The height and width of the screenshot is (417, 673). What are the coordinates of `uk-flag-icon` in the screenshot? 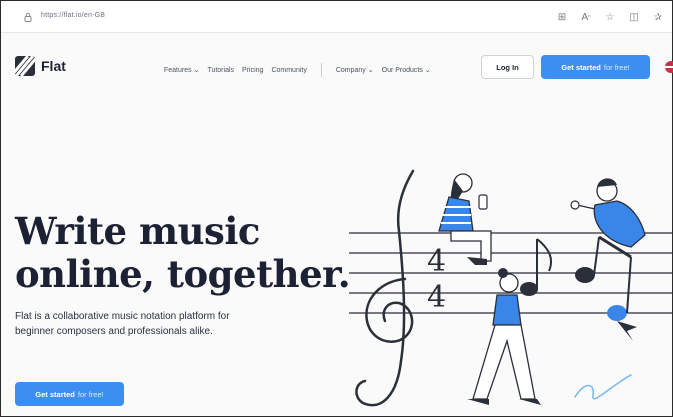 It's located at (669, 67).